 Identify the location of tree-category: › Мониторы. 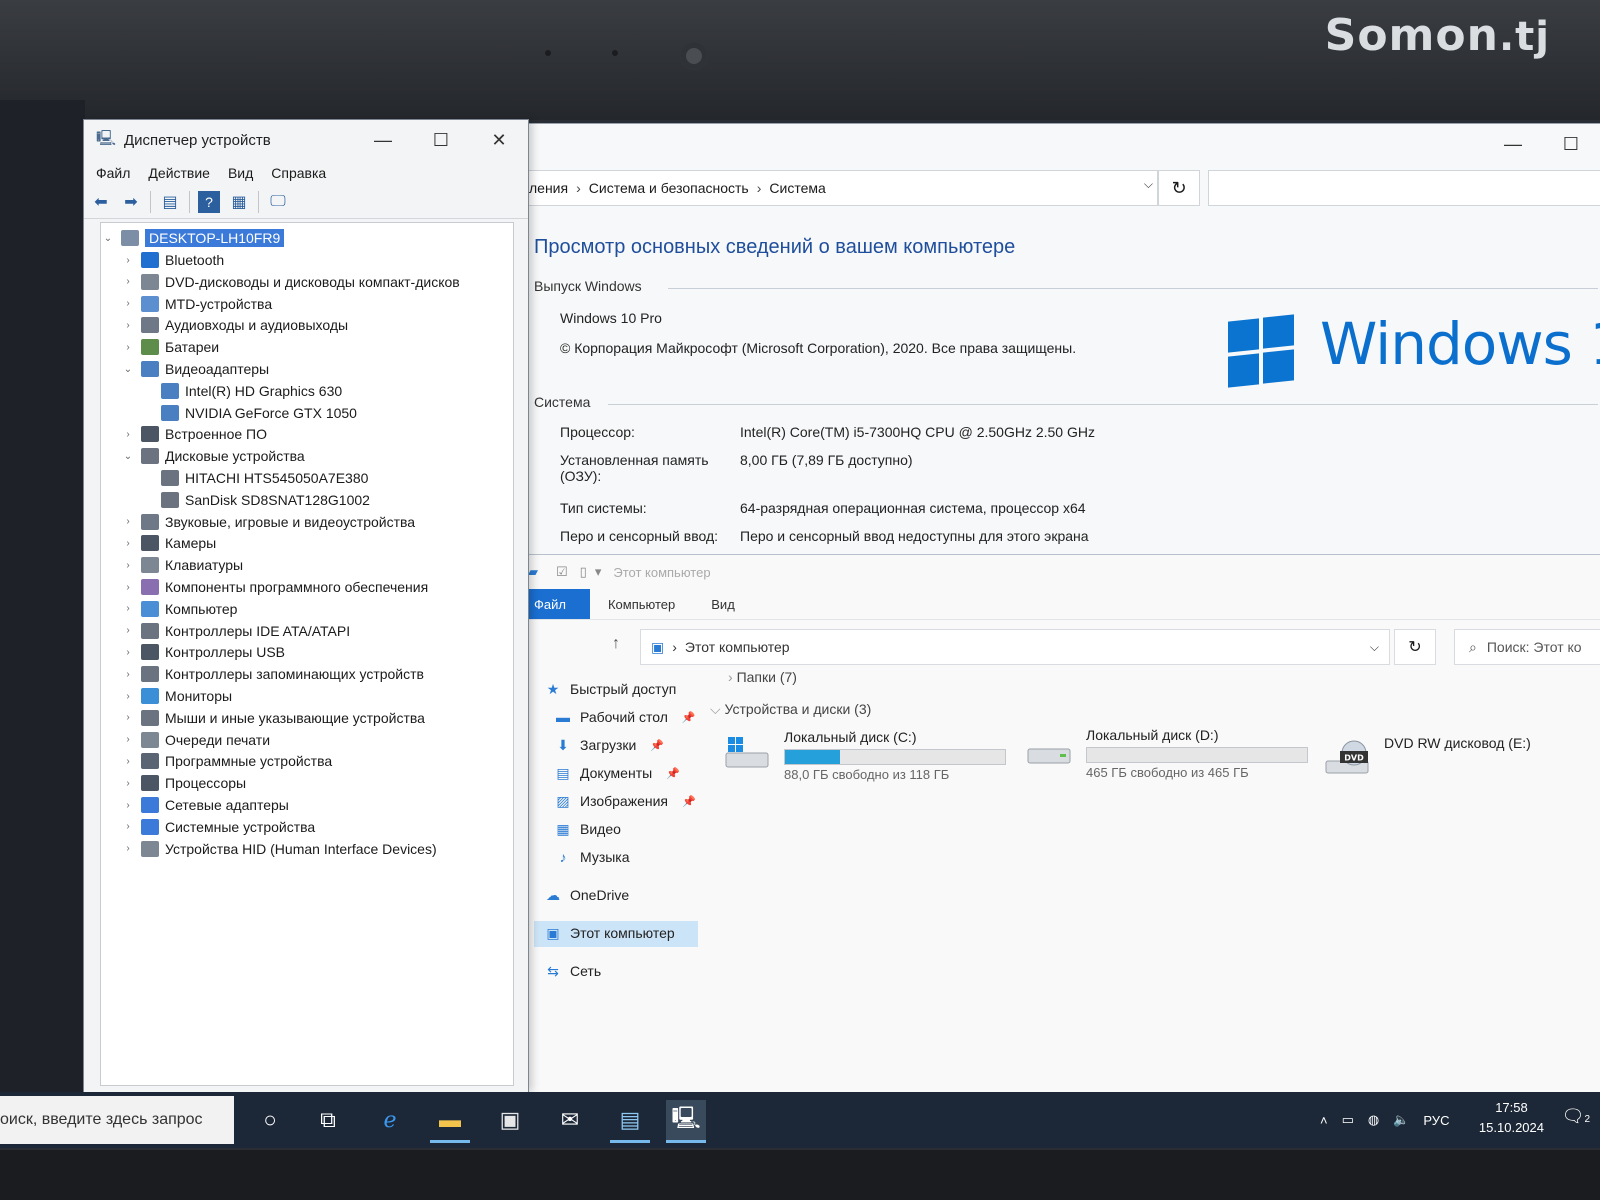
(176, 696).